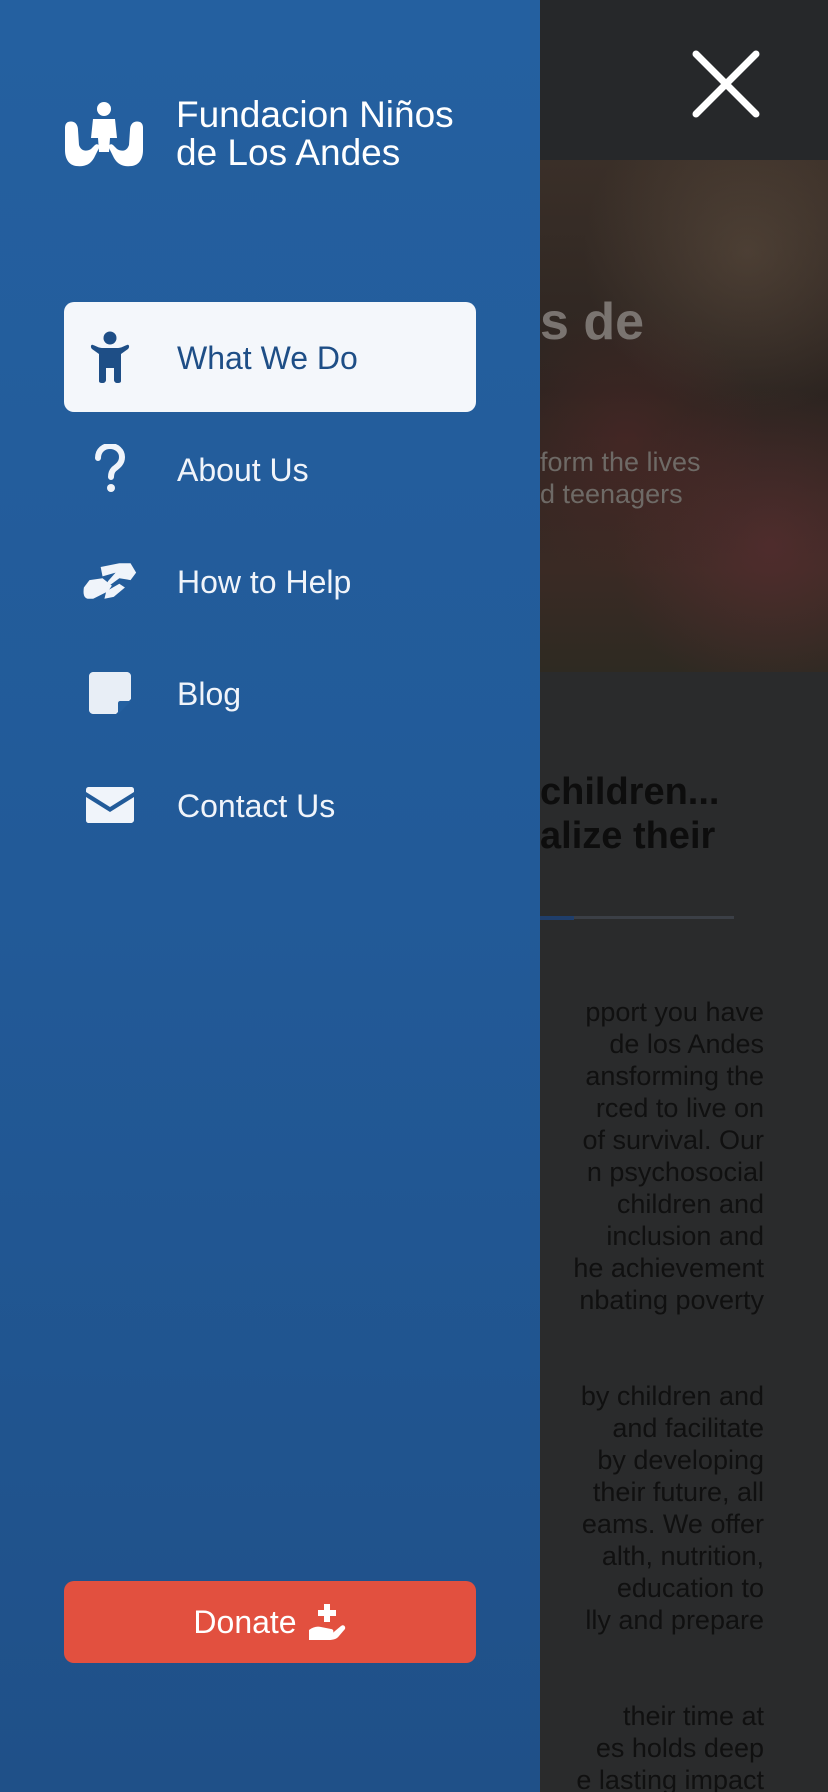 The width and height of the screenshot is (828, 1792). Describe the element at coordinates (637, 918) in the screenshot. I see `section-divider` at that location.